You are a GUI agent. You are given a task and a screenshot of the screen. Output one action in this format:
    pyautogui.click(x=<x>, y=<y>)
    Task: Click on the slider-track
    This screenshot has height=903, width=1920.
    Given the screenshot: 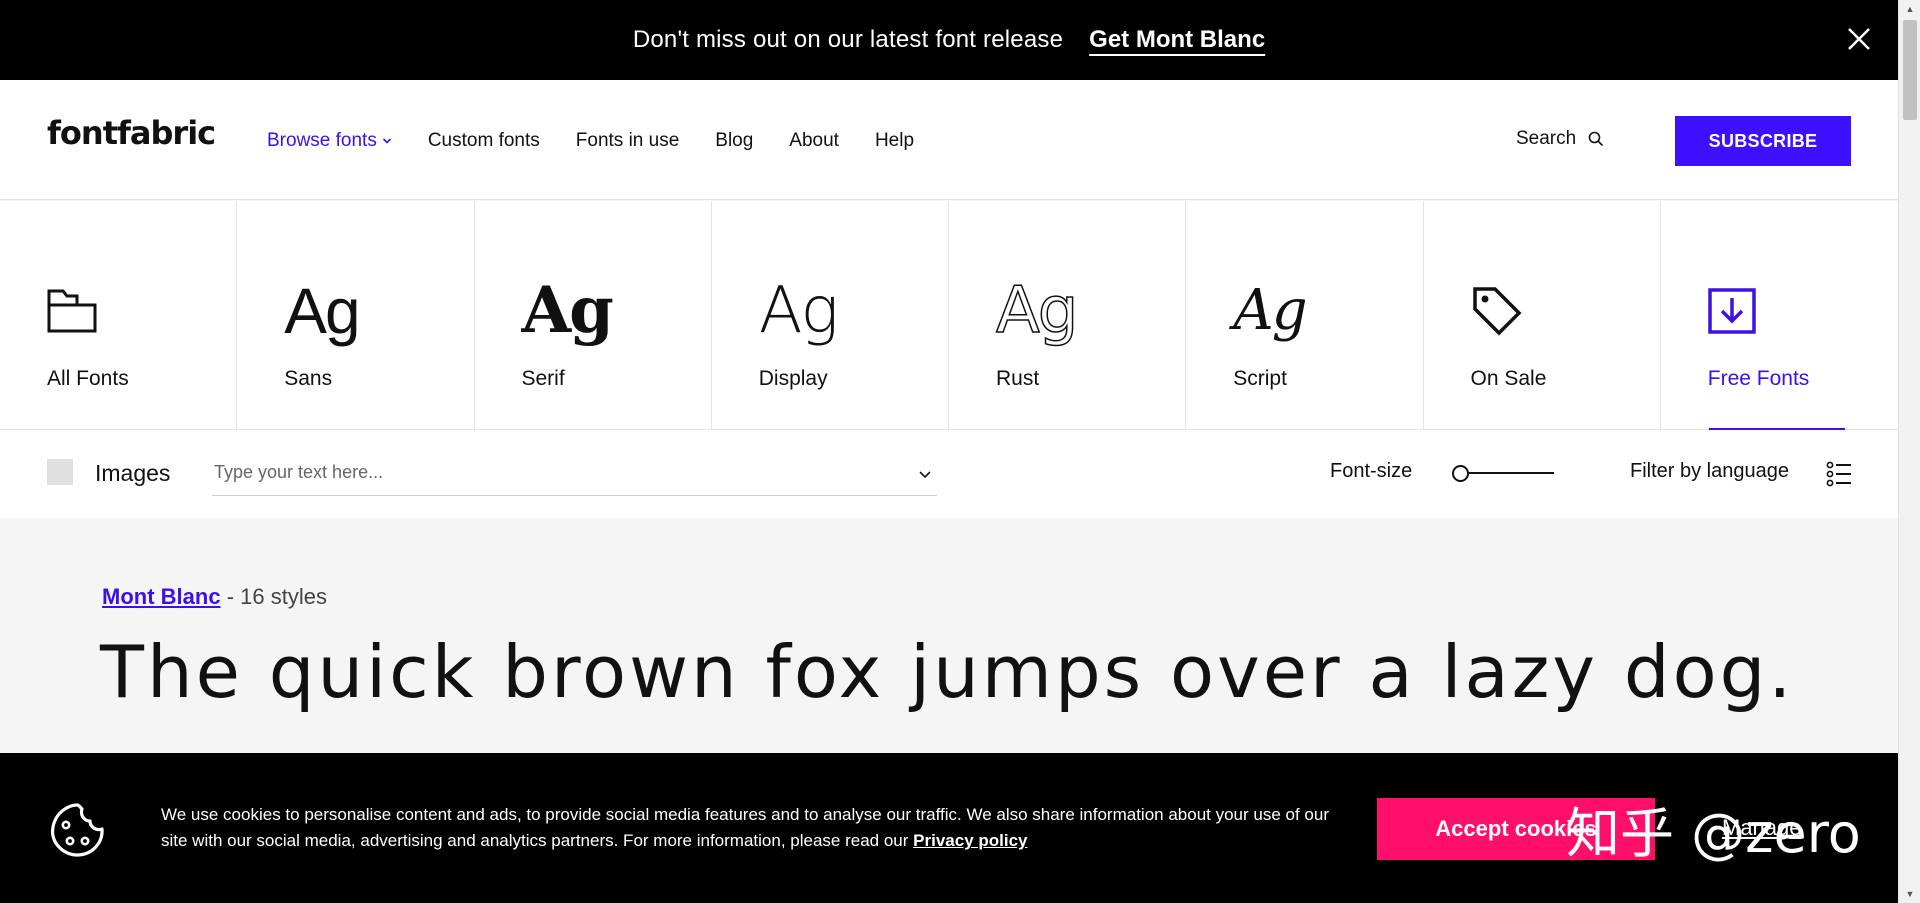 What is the action you would take?
    pyautogui.click(x=1507, y=473)
    